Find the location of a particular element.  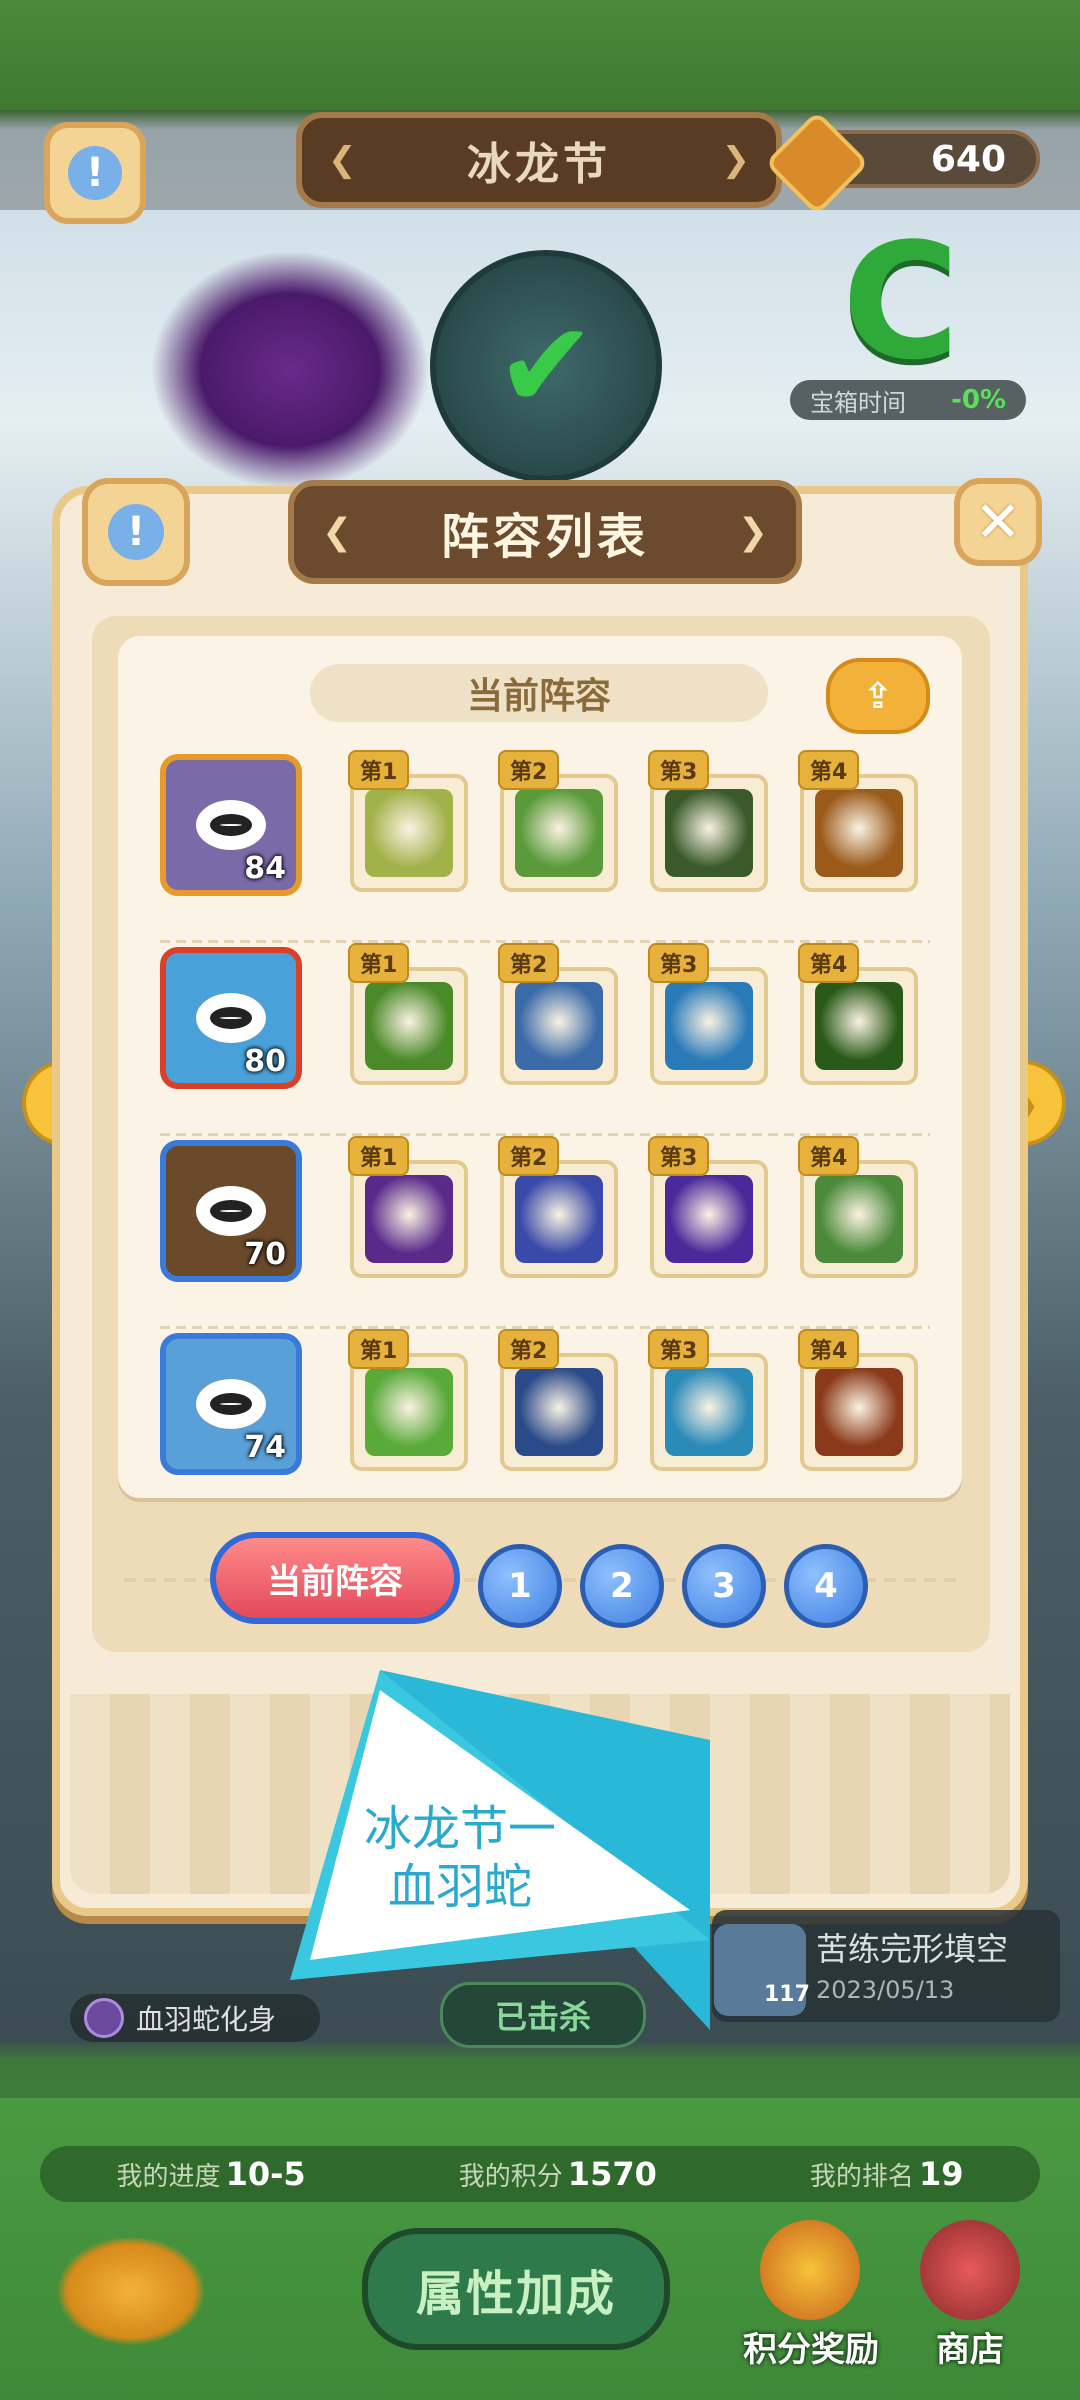

rank-stat: 我的排名 19 is located at coordinates (887, 2174).